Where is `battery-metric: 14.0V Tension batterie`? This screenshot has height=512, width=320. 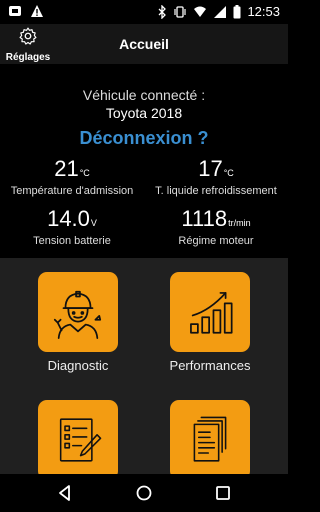
battery-metric: 14.0V Tension batterie is located at coordinates (72, 226).